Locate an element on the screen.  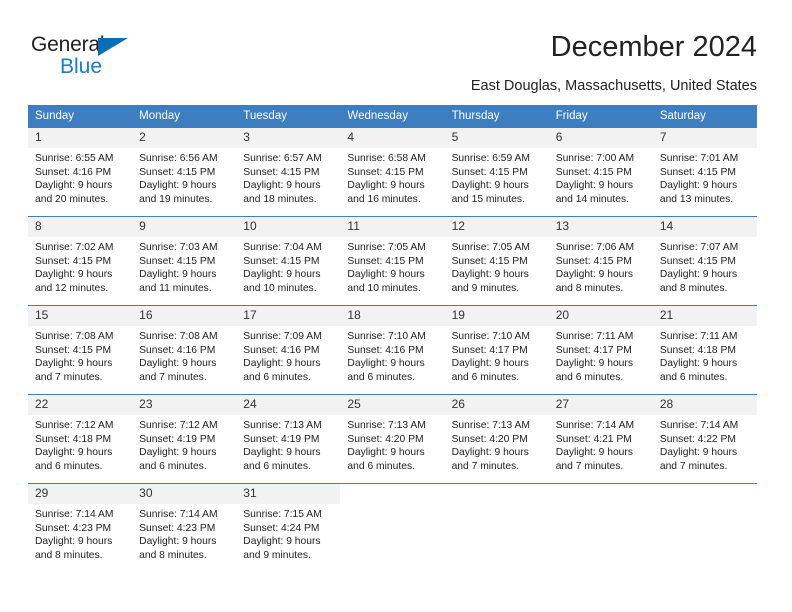
sunrise-time: Sunrise: 7:11 AM is located at coordinates (698, 336).